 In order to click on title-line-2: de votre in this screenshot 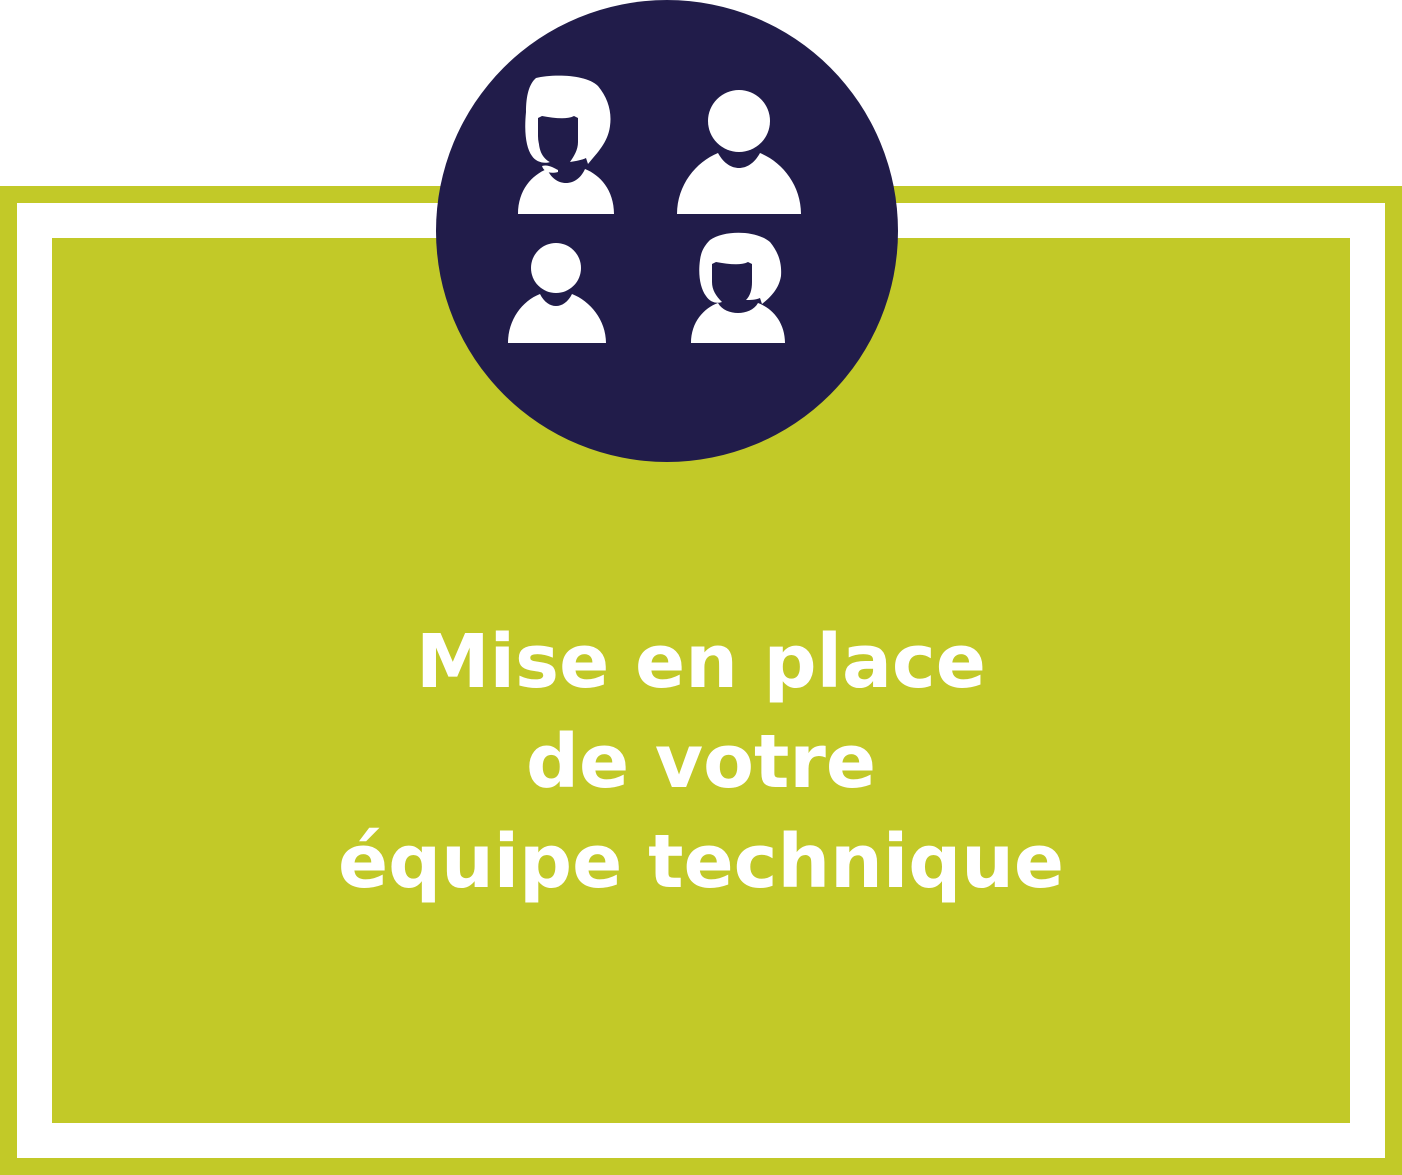, I will do `click(701, 762)`.